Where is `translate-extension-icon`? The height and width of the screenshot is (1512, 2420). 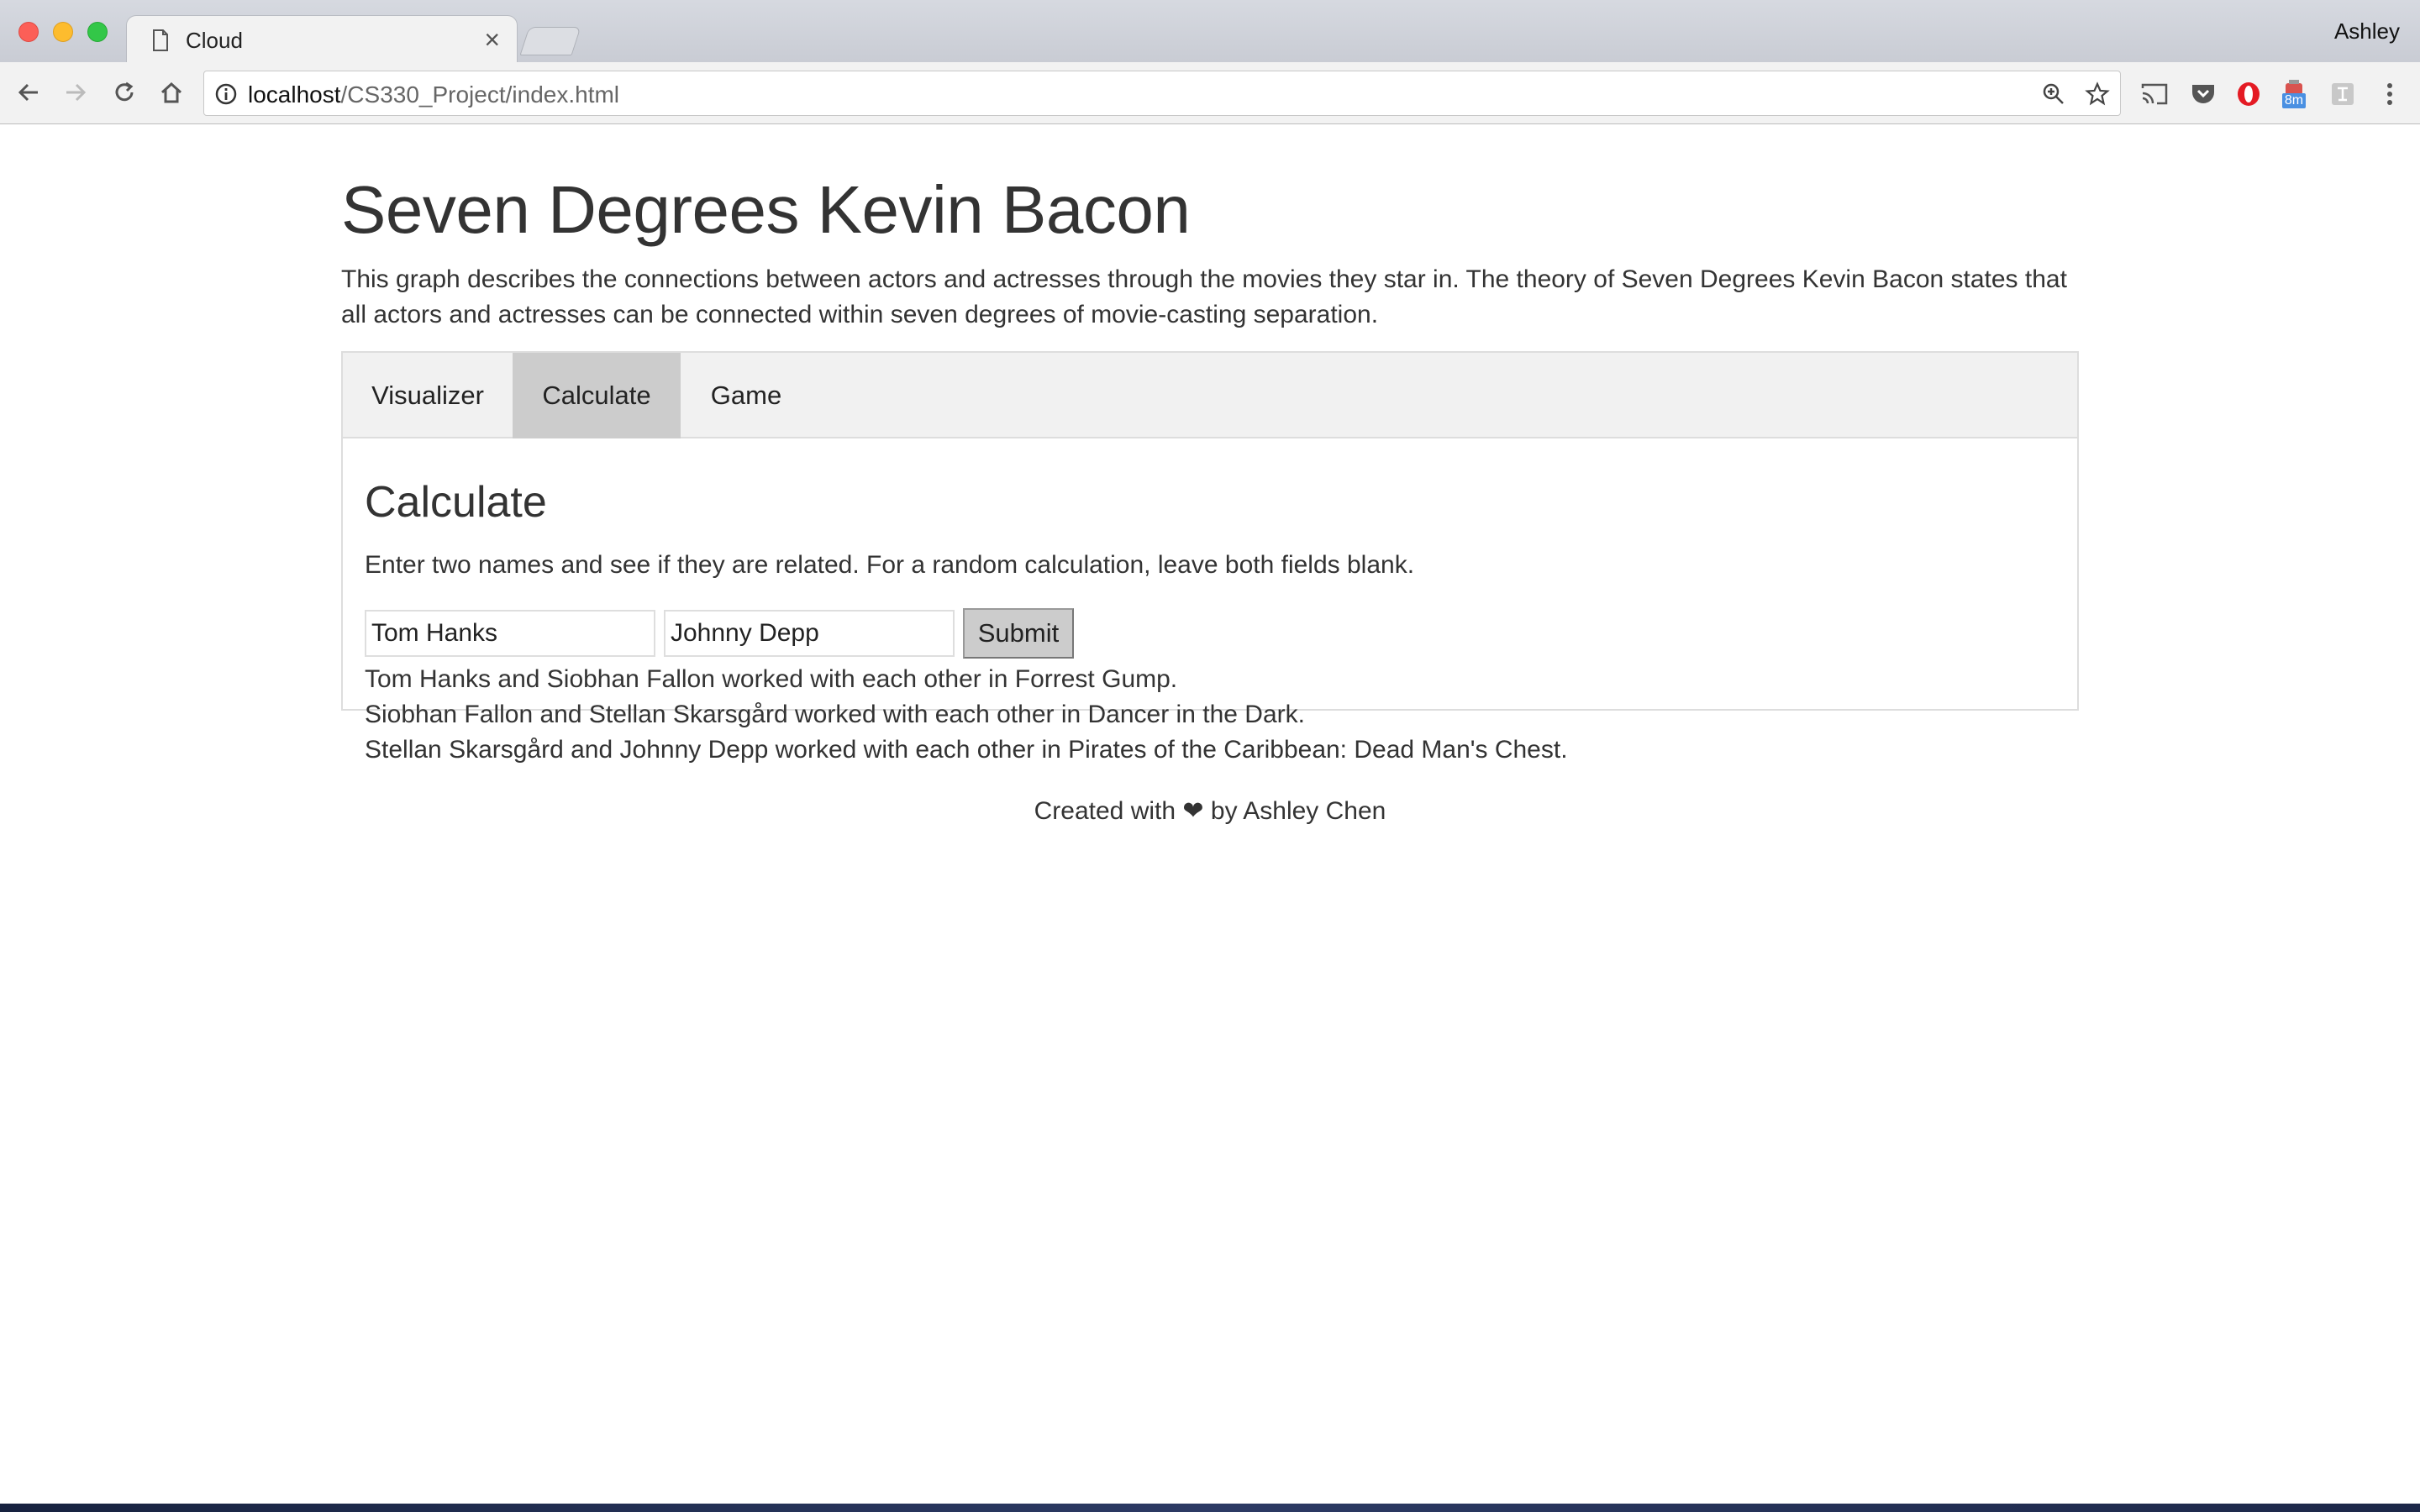
translate-extension-icon is located at coordinates (2343, 94).